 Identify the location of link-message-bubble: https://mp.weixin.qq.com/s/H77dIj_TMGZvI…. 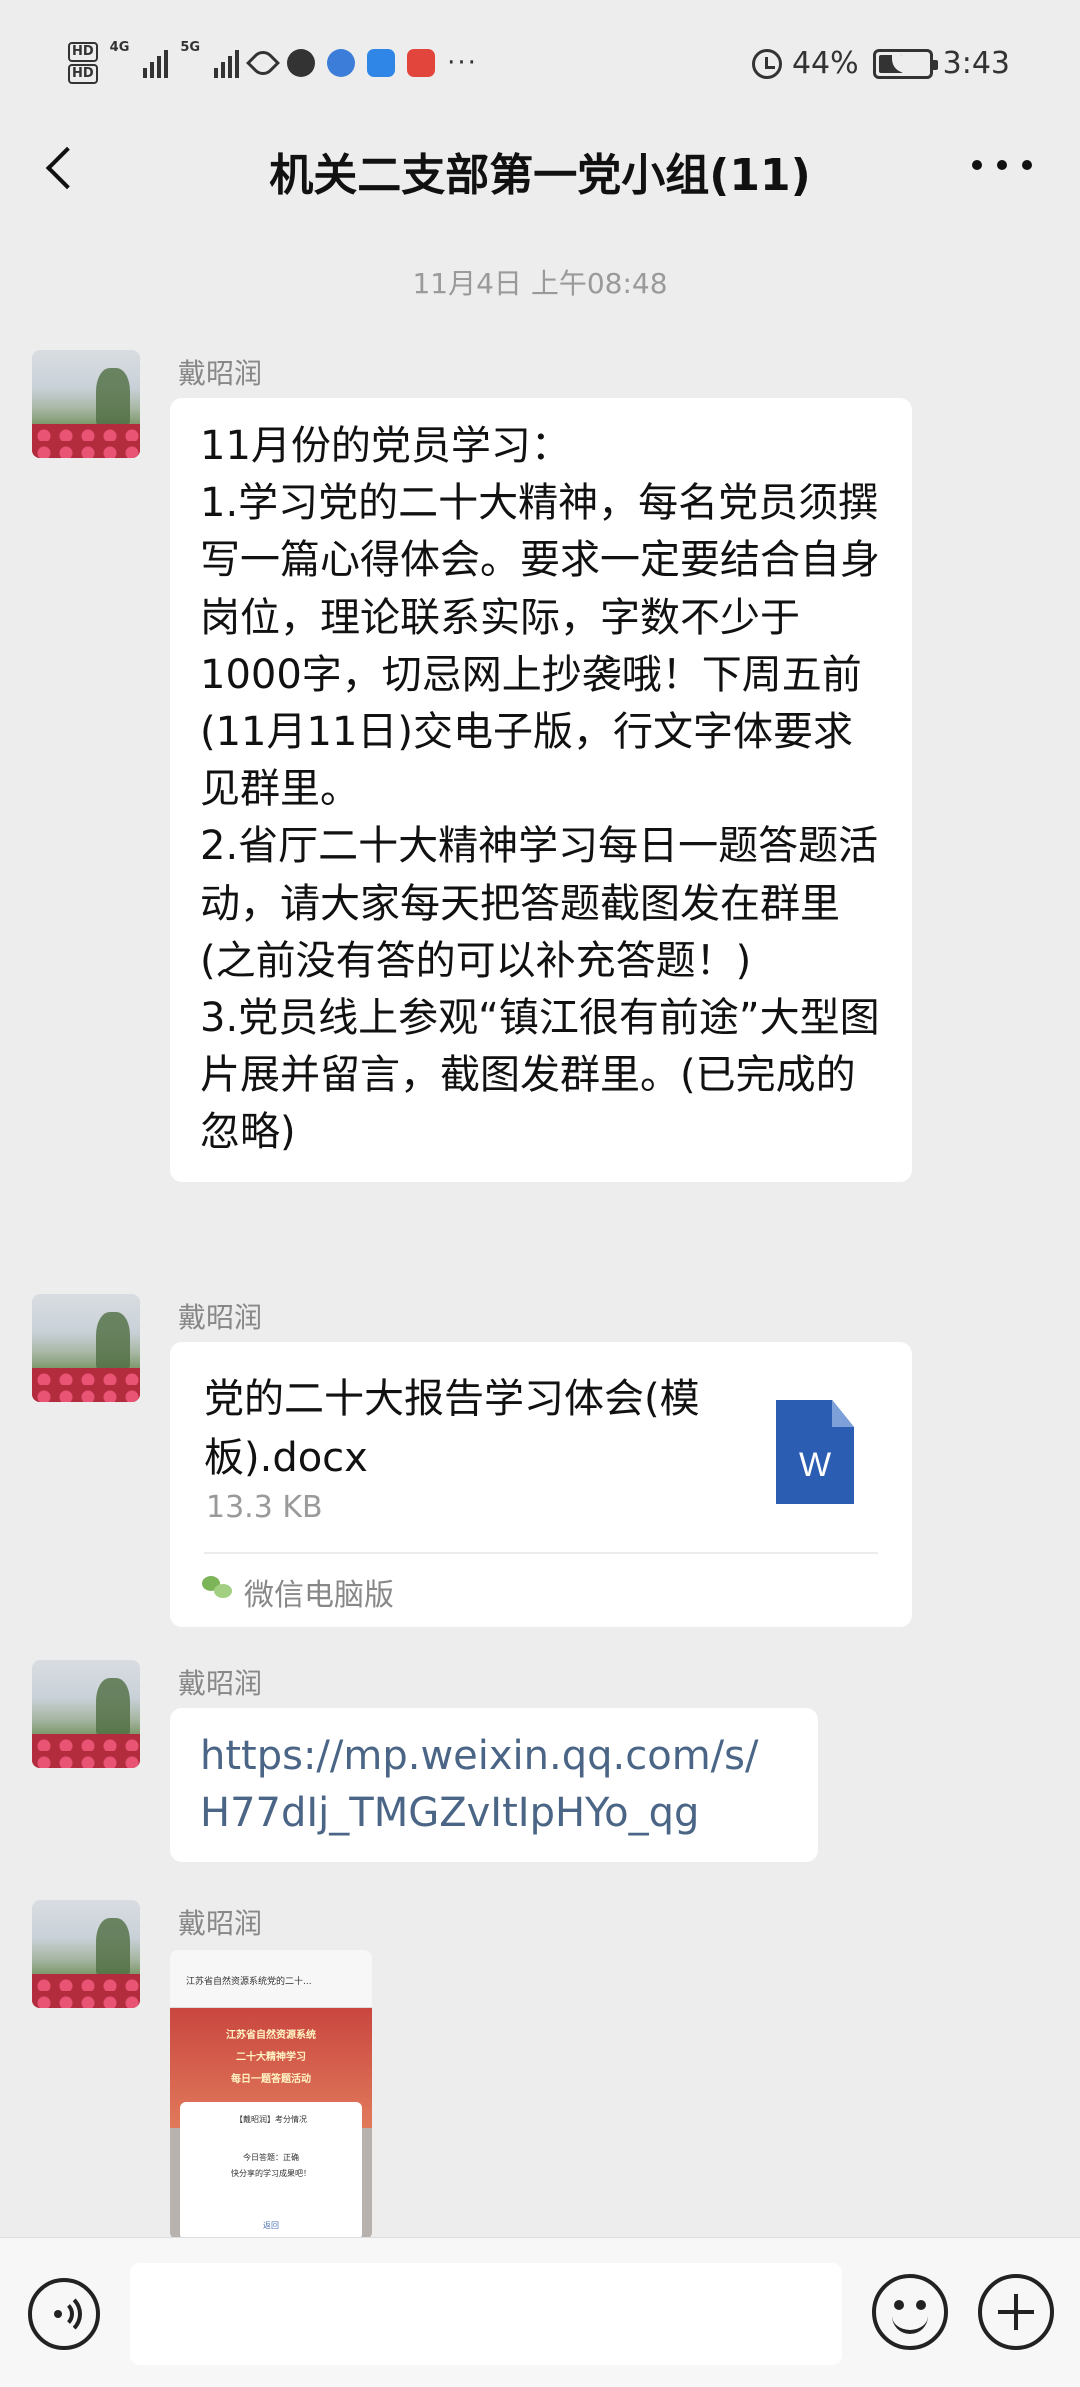
(494, 1785).